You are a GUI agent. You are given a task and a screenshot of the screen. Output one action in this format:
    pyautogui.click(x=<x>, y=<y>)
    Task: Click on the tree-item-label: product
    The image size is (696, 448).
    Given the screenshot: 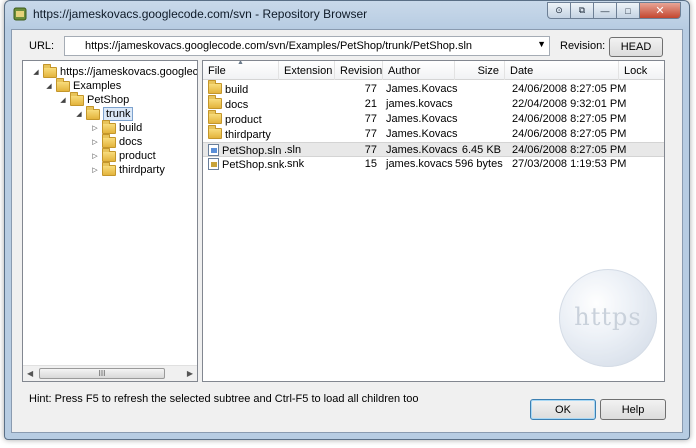 What is the action you would take?
    pyautogui.click(x=137, y=156)
    